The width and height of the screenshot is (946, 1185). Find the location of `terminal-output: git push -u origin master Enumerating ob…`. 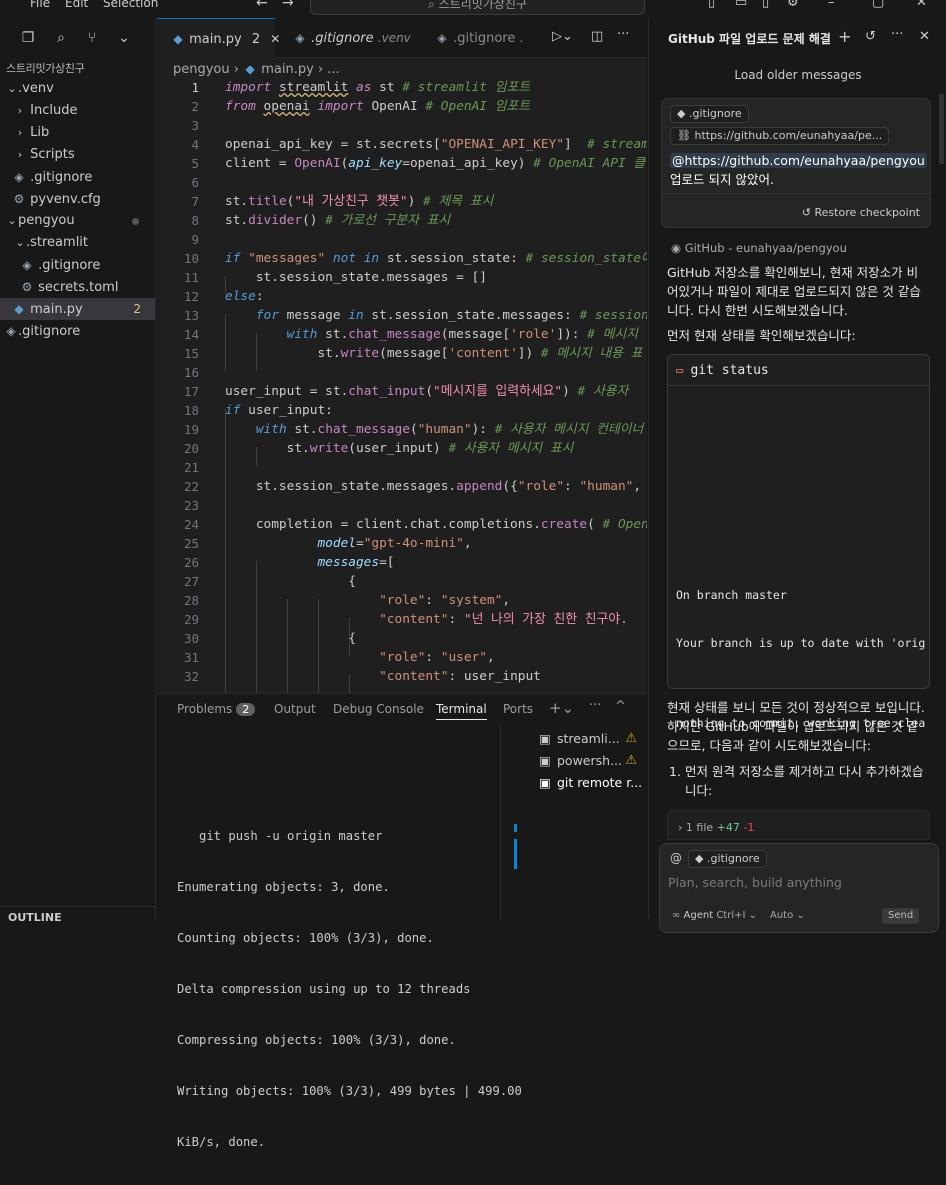

terminal-output: git push -u origin master Enumerating ob… is located at coordinates (349, 989).